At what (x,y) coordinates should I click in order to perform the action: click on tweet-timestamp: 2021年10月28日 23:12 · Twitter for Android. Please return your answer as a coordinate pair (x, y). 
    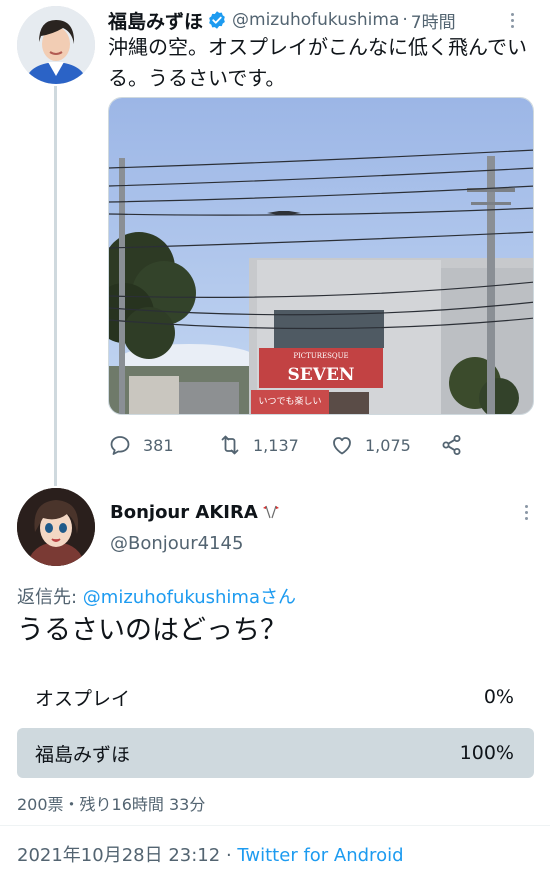
    Looking at the image, I should click on (210, 854).